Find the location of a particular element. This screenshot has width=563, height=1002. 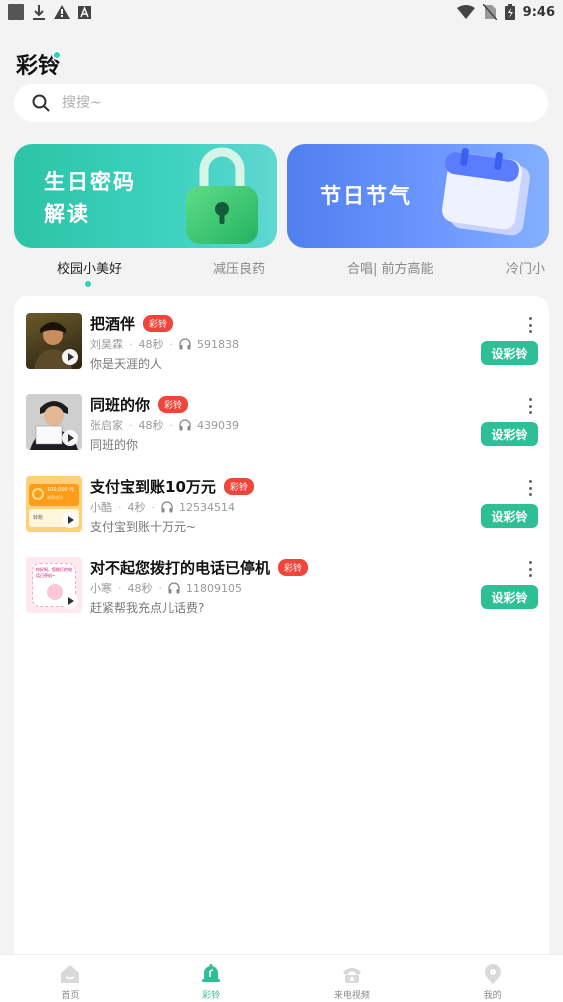

nav-label: 我的 is located at coordinates (492, 996).